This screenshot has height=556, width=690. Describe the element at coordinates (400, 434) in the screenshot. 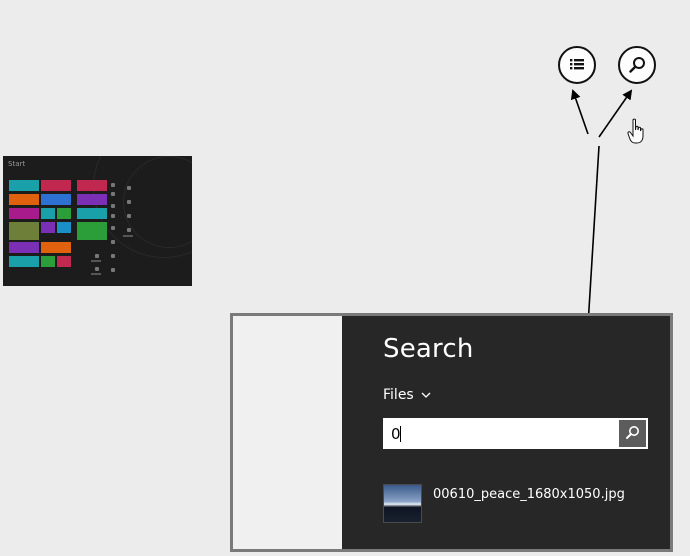

I see `text-caret` at that location.